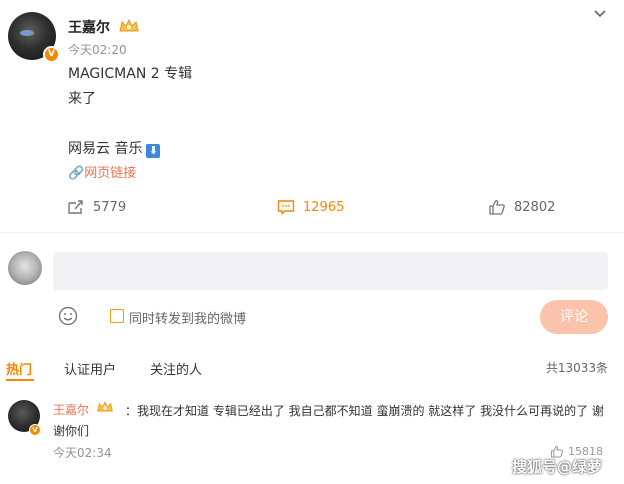  I want to click on web-link: 🔗网页链接, so click(102, 171).